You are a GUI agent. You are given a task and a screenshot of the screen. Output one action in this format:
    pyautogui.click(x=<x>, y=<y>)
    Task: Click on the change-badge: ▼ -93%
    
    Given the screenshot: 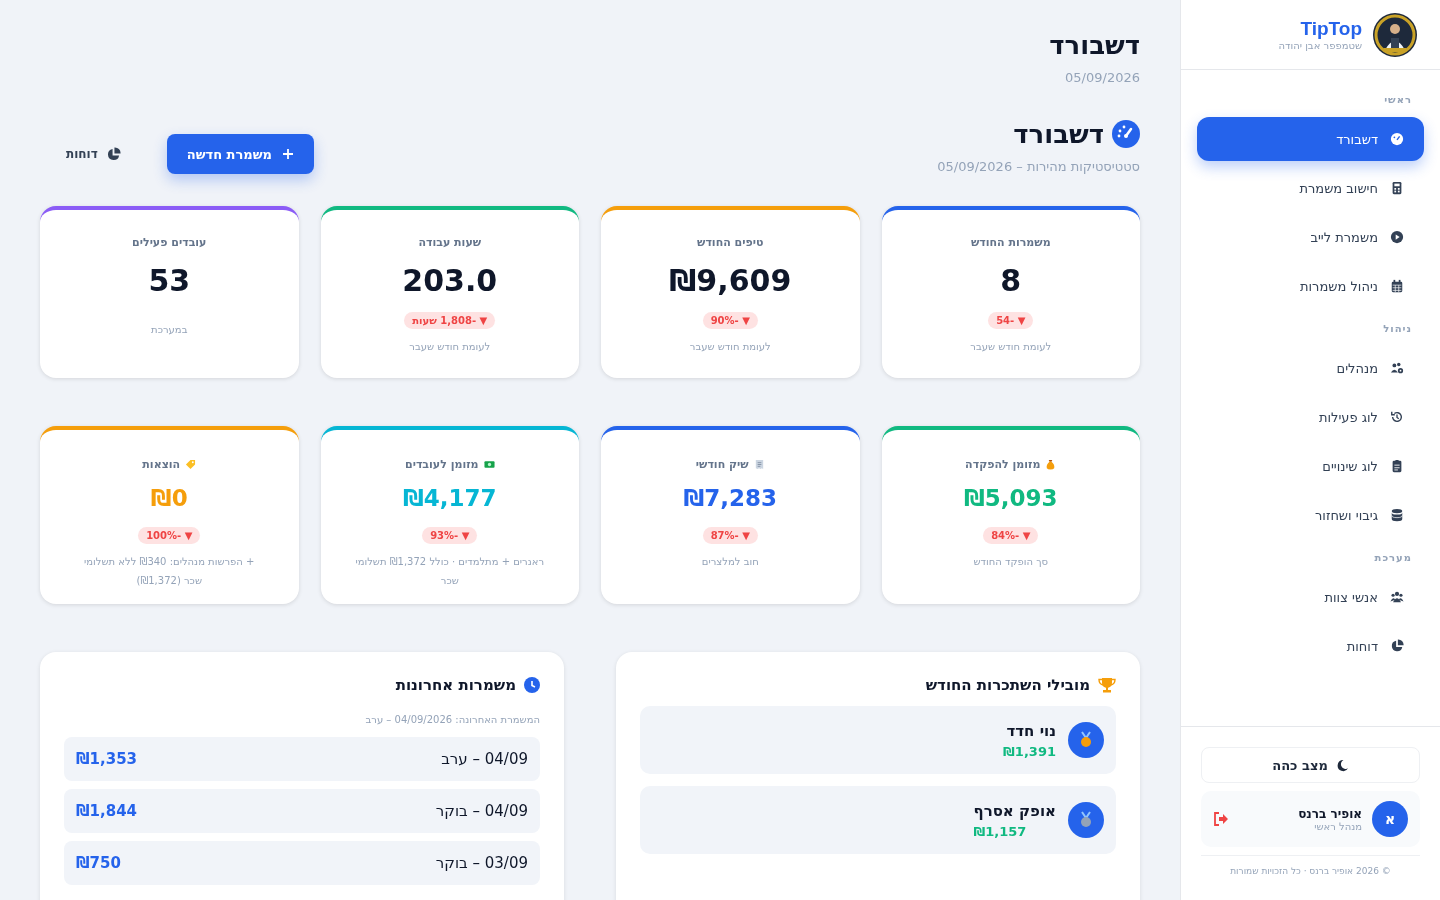 What is the action you would take?
    pyautogui.click(x=450, y=535)
    